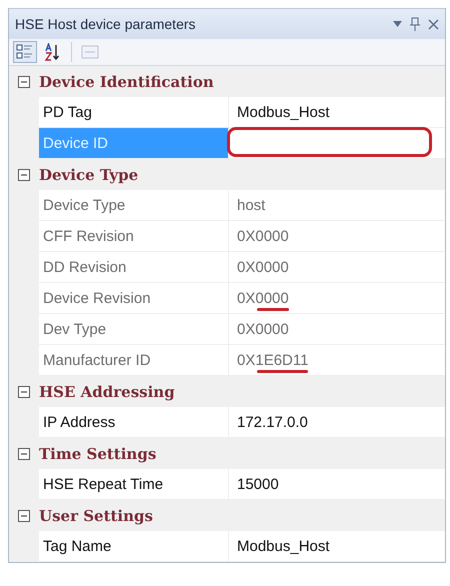 This screenshot has width=450, height=586. I want to click on property-value: host, so click(337, 205).